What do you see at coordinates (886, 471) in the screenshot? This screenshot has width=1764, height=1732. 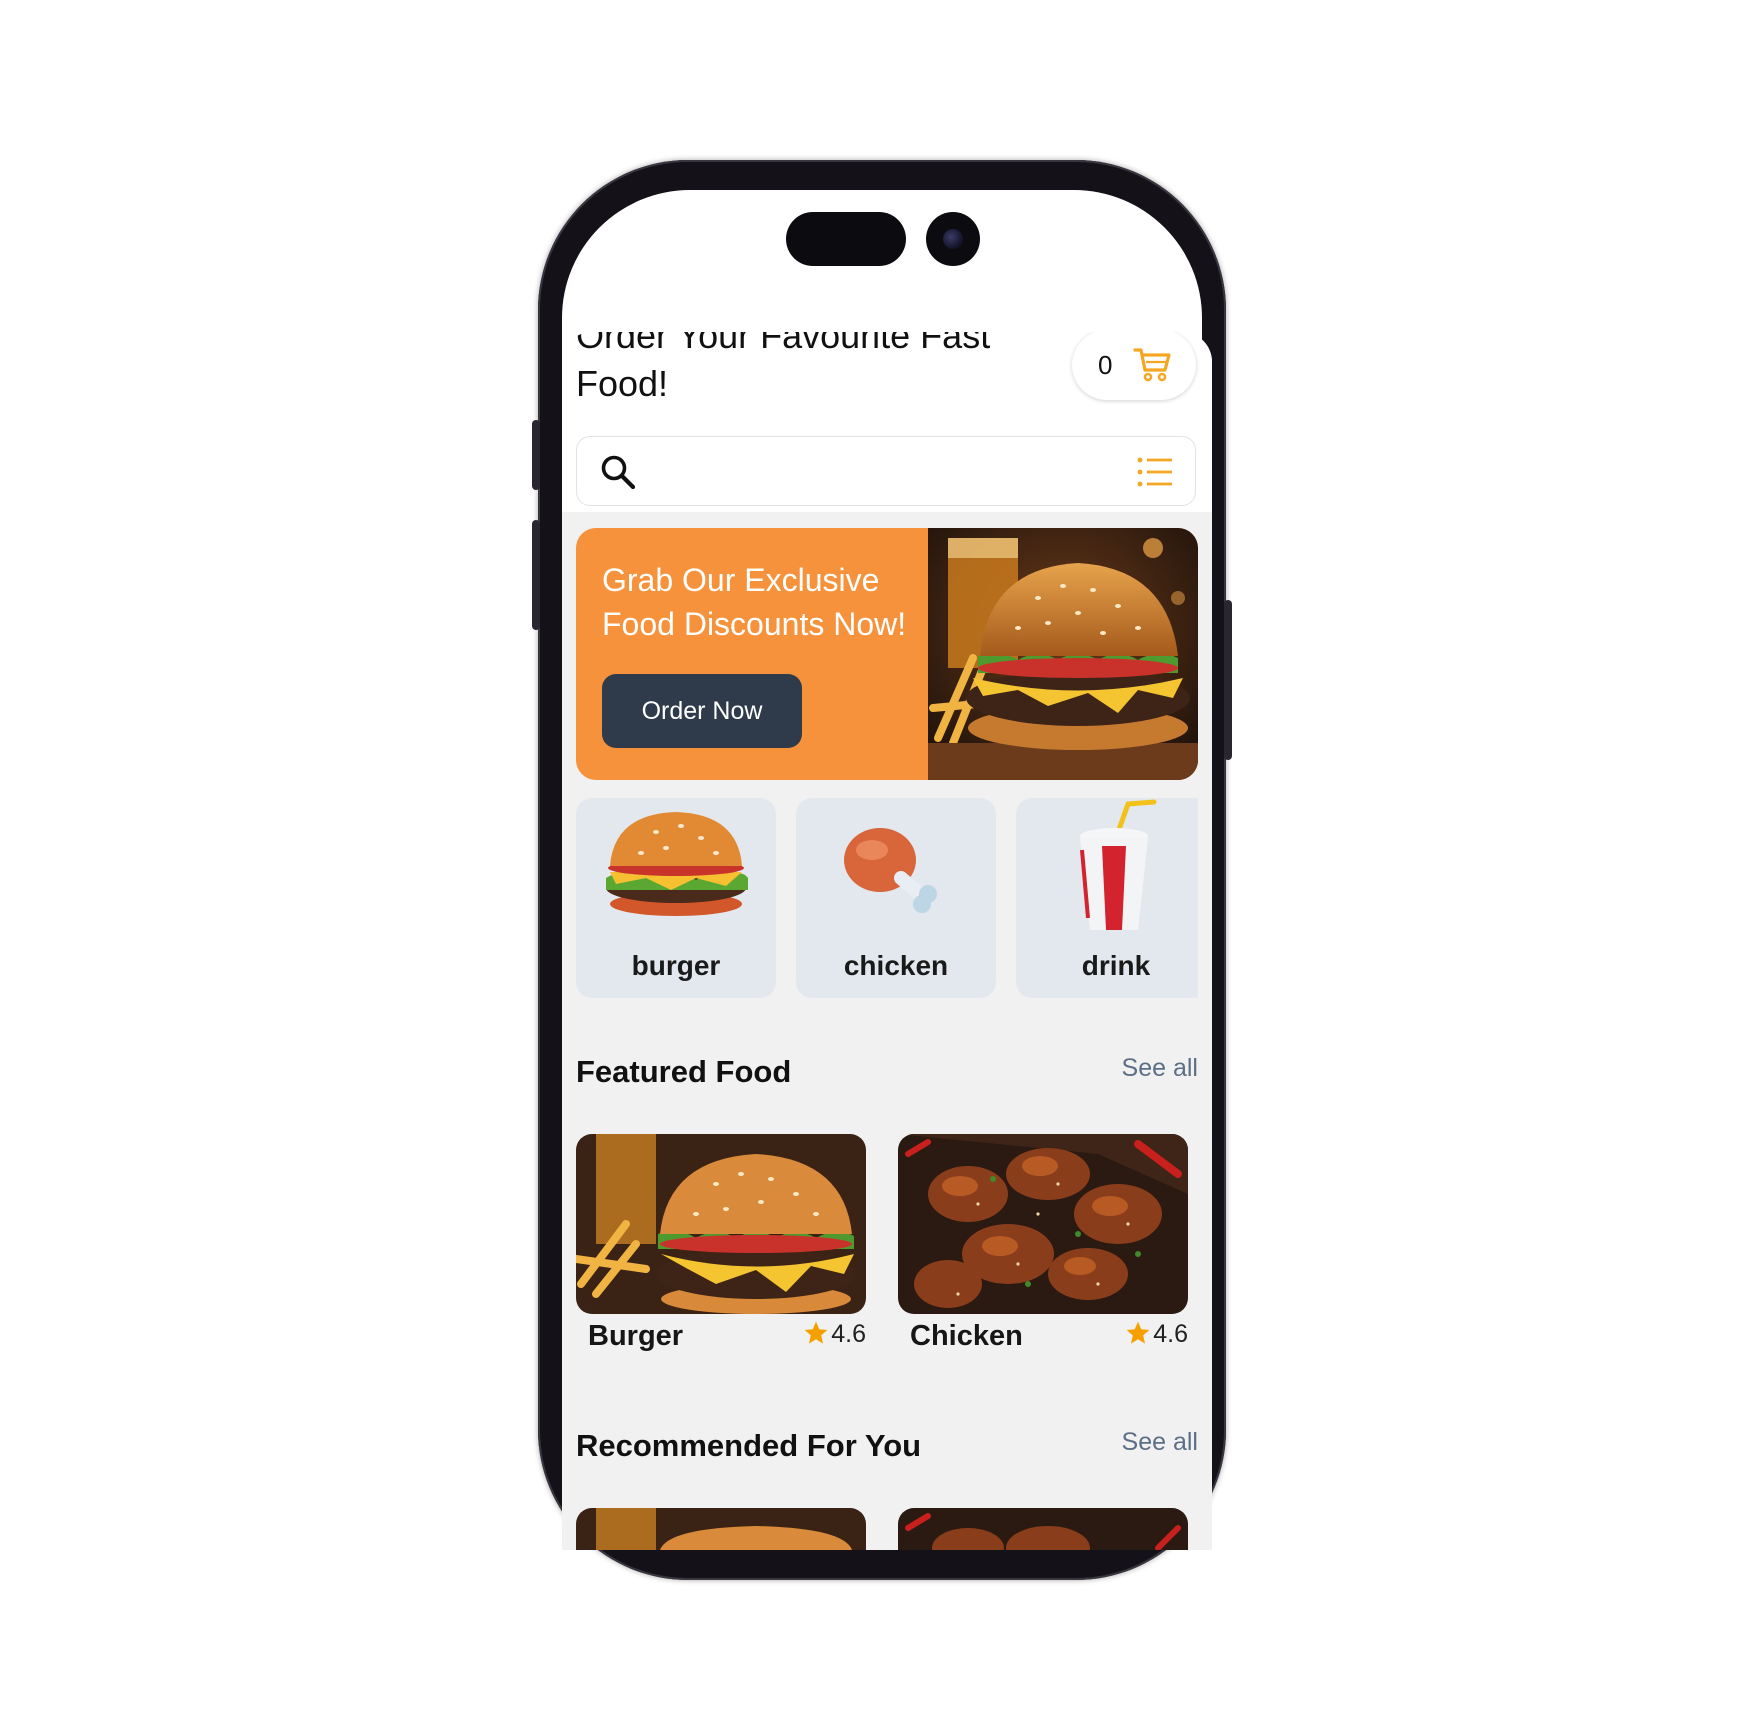 I see `search-bar` at bounding box center [886, 471].